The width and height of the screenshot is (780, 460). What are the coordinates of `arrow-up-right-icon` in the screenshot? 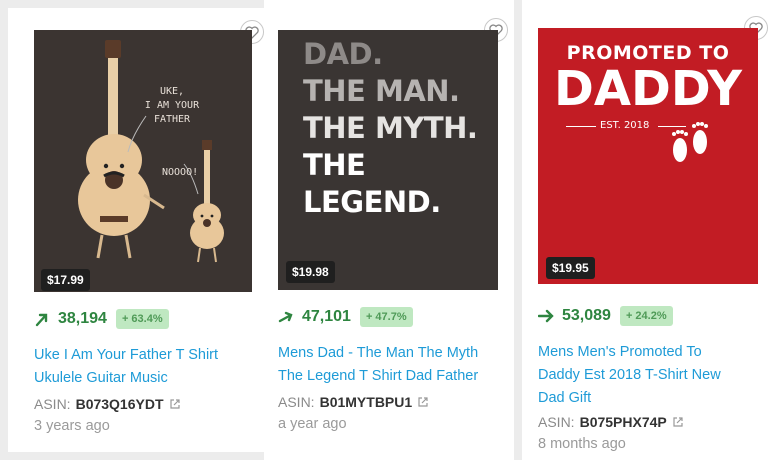 It's located at (285, 317).